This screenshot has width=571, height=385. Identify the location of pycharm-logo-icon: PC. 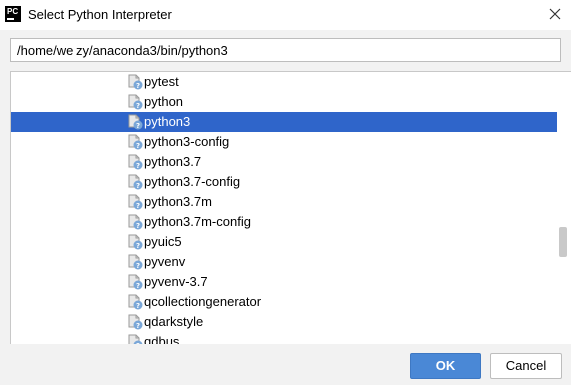
(13, 14).